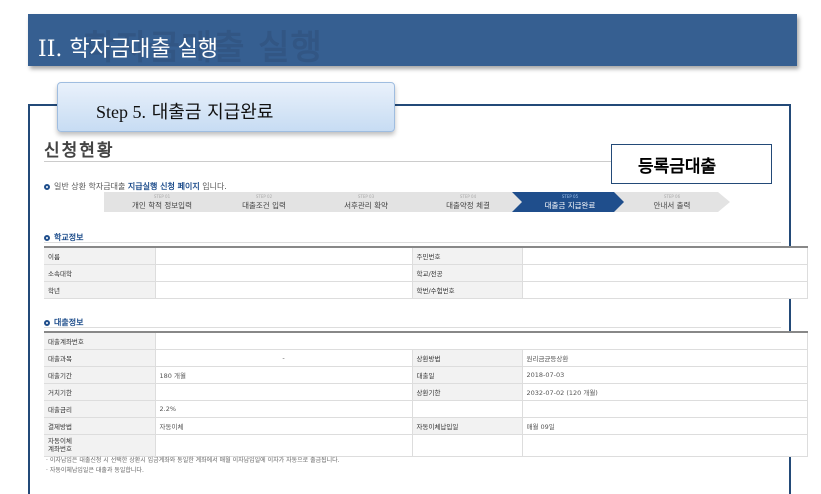  I want to click on step-label: 대출약정 체결, so click(468, 205).